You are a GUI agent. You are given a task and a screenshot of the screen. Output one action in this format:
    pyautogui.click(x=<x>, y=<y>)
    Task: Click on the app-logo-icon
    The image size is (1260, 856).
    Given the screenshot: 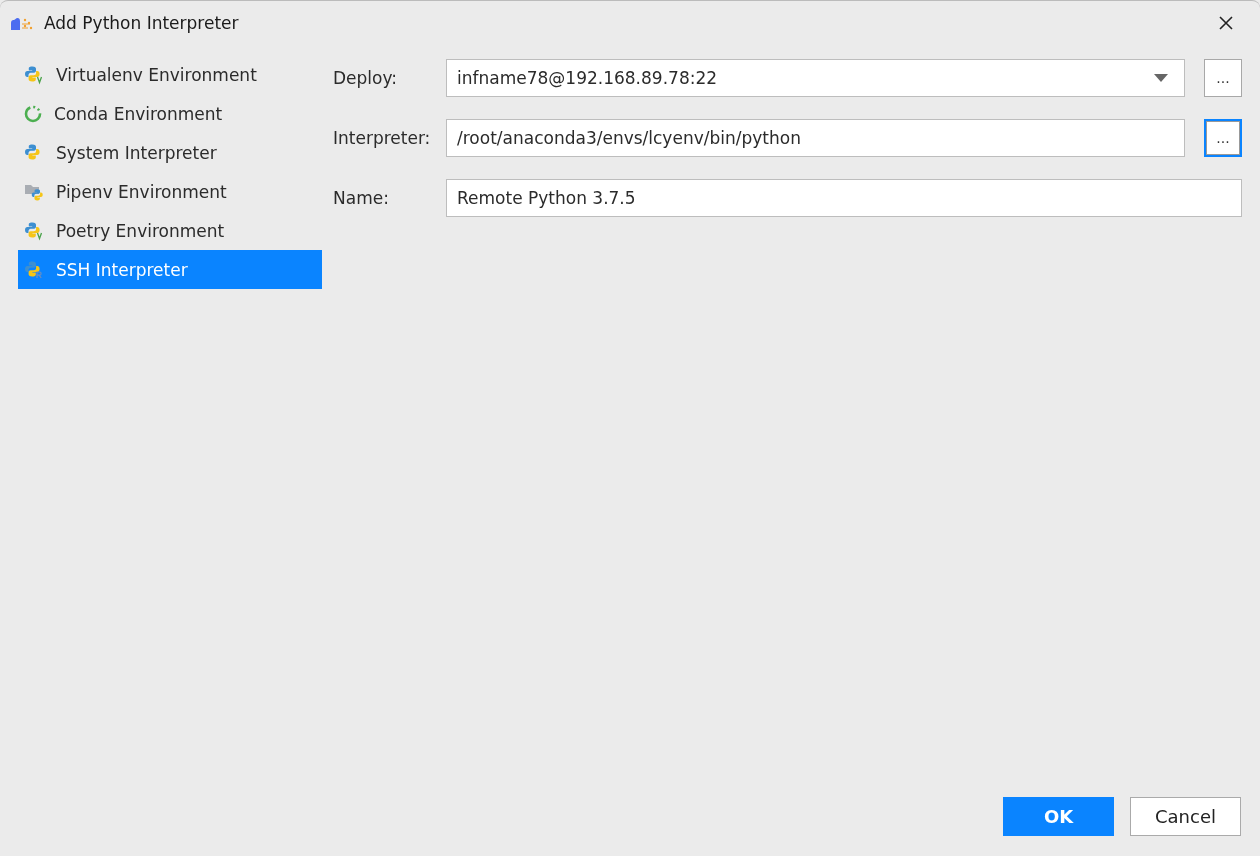 What is the action you would take?
    pyautogui.click(x=22, y=23)
    